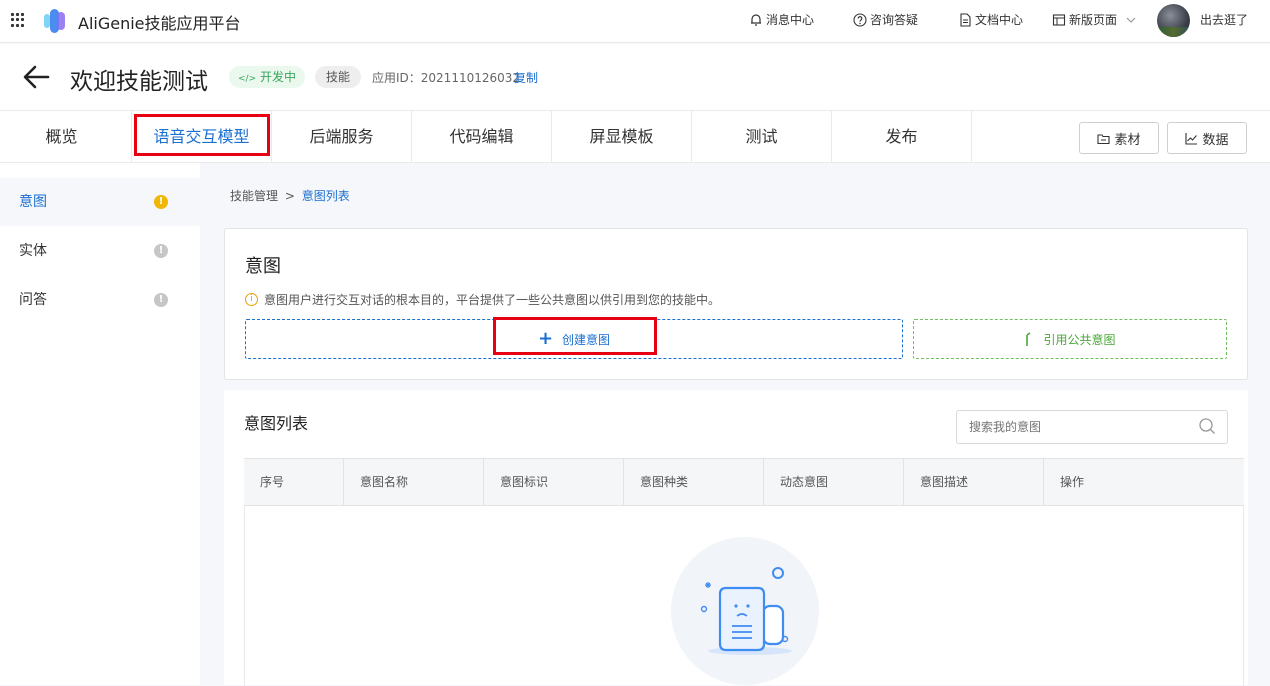 The image size is (1270, 686). What do you see at coordinates (1028, 339) in the screenshot?
I see `branch-icon` at bounding box center [1028, 339].